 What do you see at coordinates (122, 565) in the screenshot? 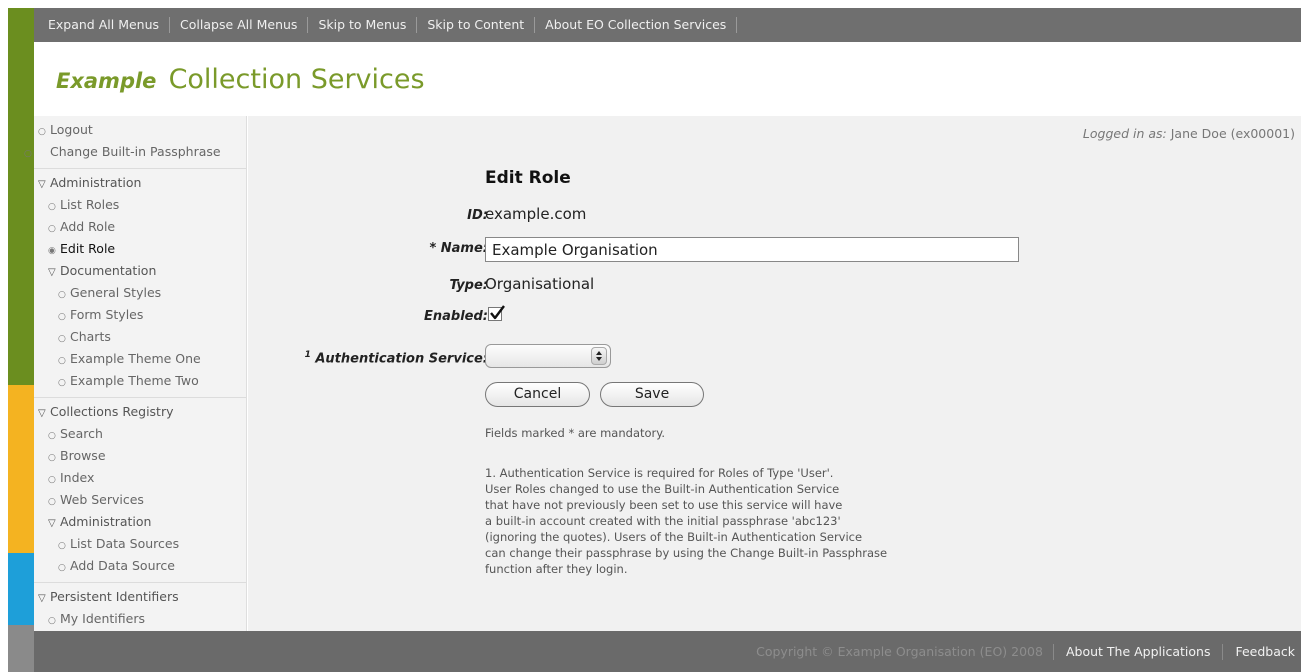
I see `sidebar-item-label: Add Data Source` at bounding box center [122, 565].